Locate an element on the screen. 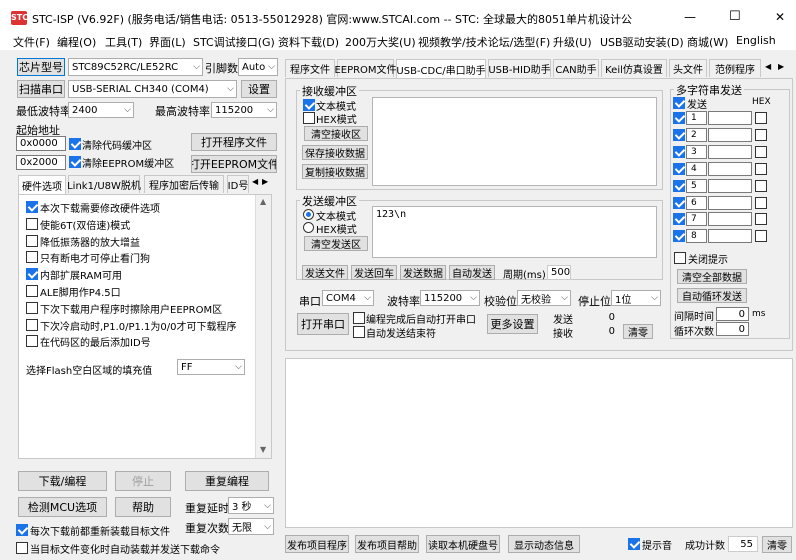  pin-count-select: Auto ⌵ is located at coordinates (258, 67).